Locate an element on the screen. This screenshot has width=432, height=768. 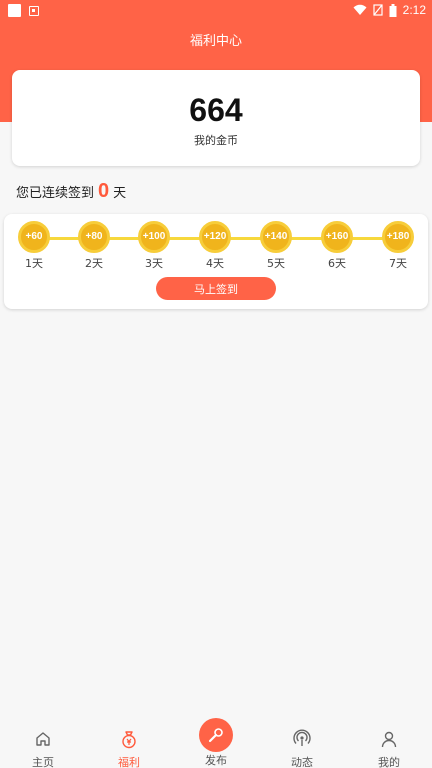
coin-balance-label: 我的金币 is located at coordinates (216, 140).